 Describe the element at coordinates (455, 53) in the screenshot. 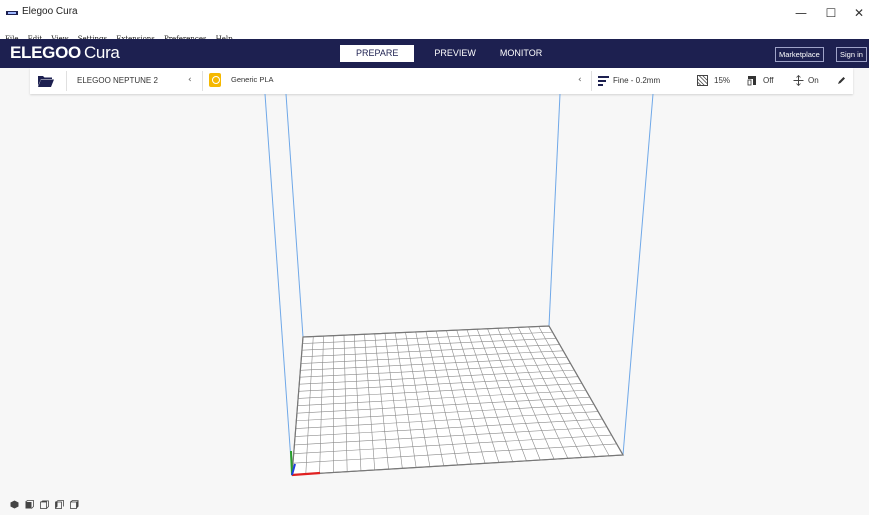

I see `tab-preview: PREVIEW` at that location.